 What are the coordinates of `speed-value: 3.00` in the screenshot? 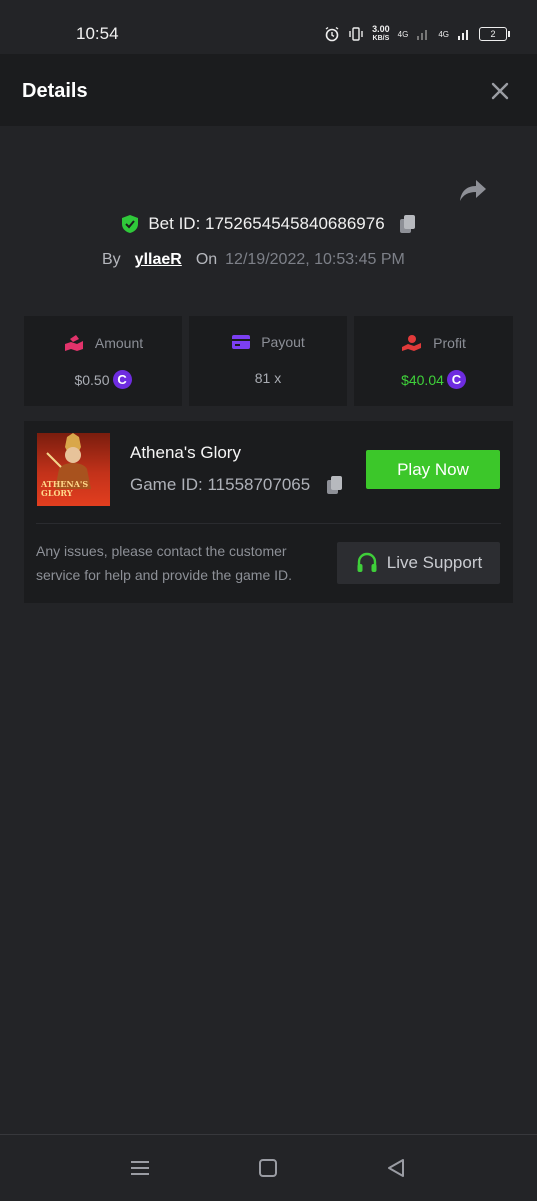 It's located at (381, 29).